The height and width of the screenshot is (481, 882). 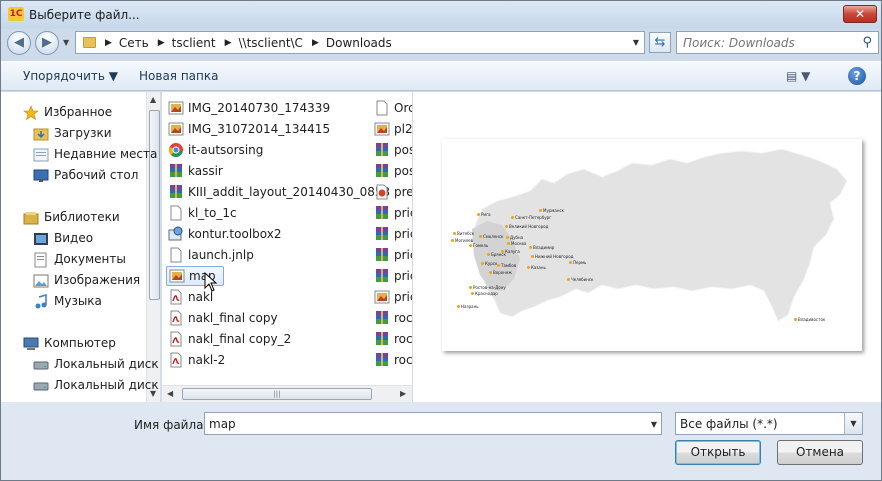 What do you see at coordinates (79, 259) in the screenshot?
I see `sidebar-item: Документы` at bounding box center [79, 259].